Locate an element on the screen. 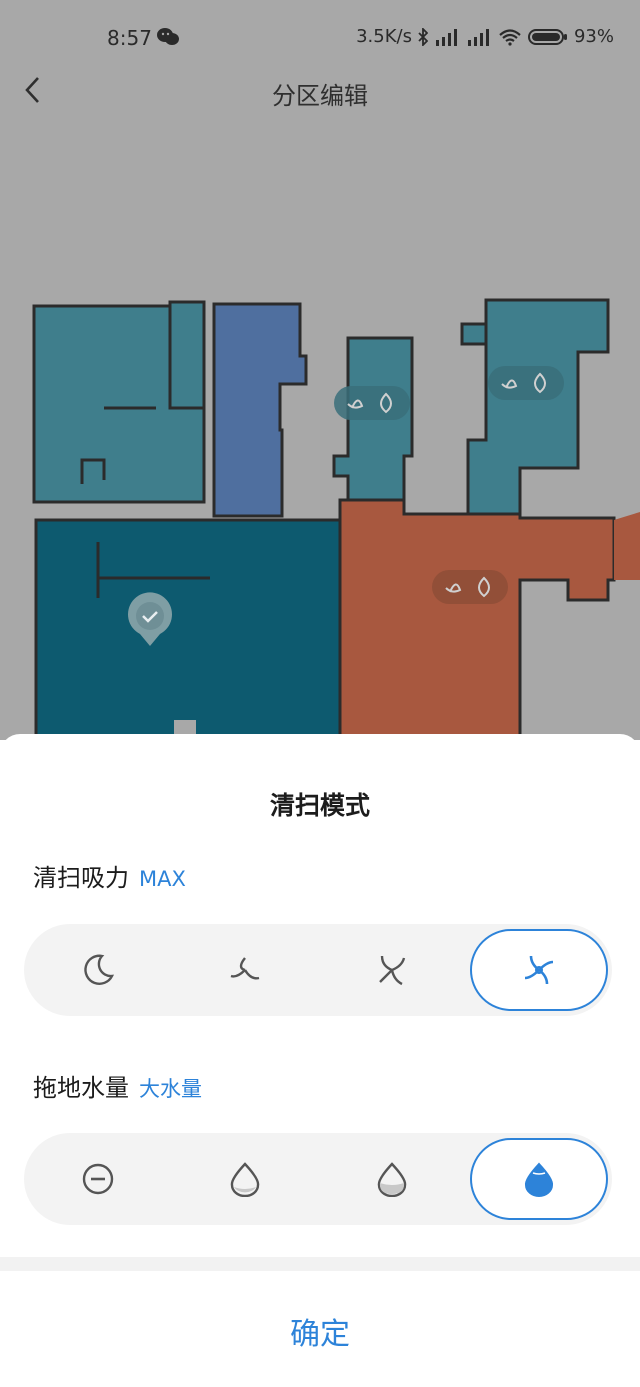 The image size is (640, 1387). status-time: 8:57 is located at coordinates (129, 38).